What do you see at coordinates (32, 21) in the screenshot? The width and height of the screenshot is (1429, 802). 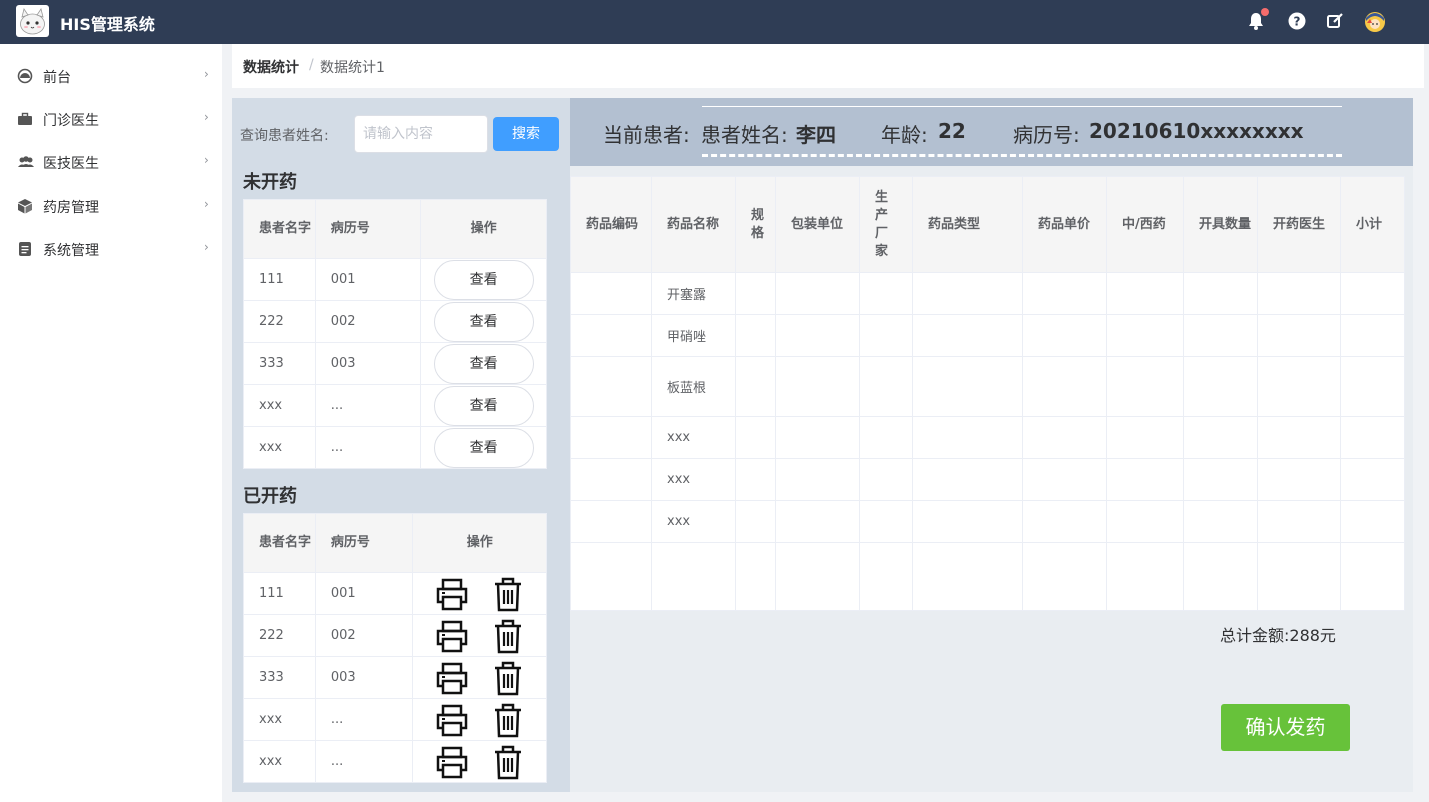 I see `logo` at bounding box center [32, 21].